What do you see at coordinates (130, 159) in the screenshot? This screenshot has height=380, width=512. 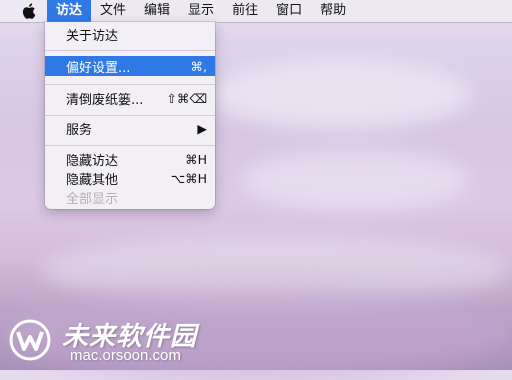 I see `menu-item-hide-finder: 隐藏访达 ⌘H` at bounding box center [130, 159].